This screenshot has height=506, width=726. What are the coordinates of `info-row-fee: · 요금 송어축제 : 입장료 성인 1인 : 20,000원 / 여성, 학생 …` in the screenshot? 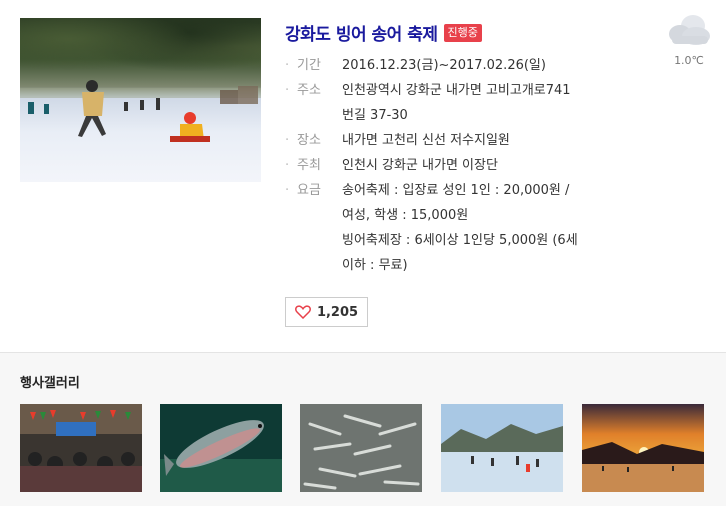 It's located at (460, 228).